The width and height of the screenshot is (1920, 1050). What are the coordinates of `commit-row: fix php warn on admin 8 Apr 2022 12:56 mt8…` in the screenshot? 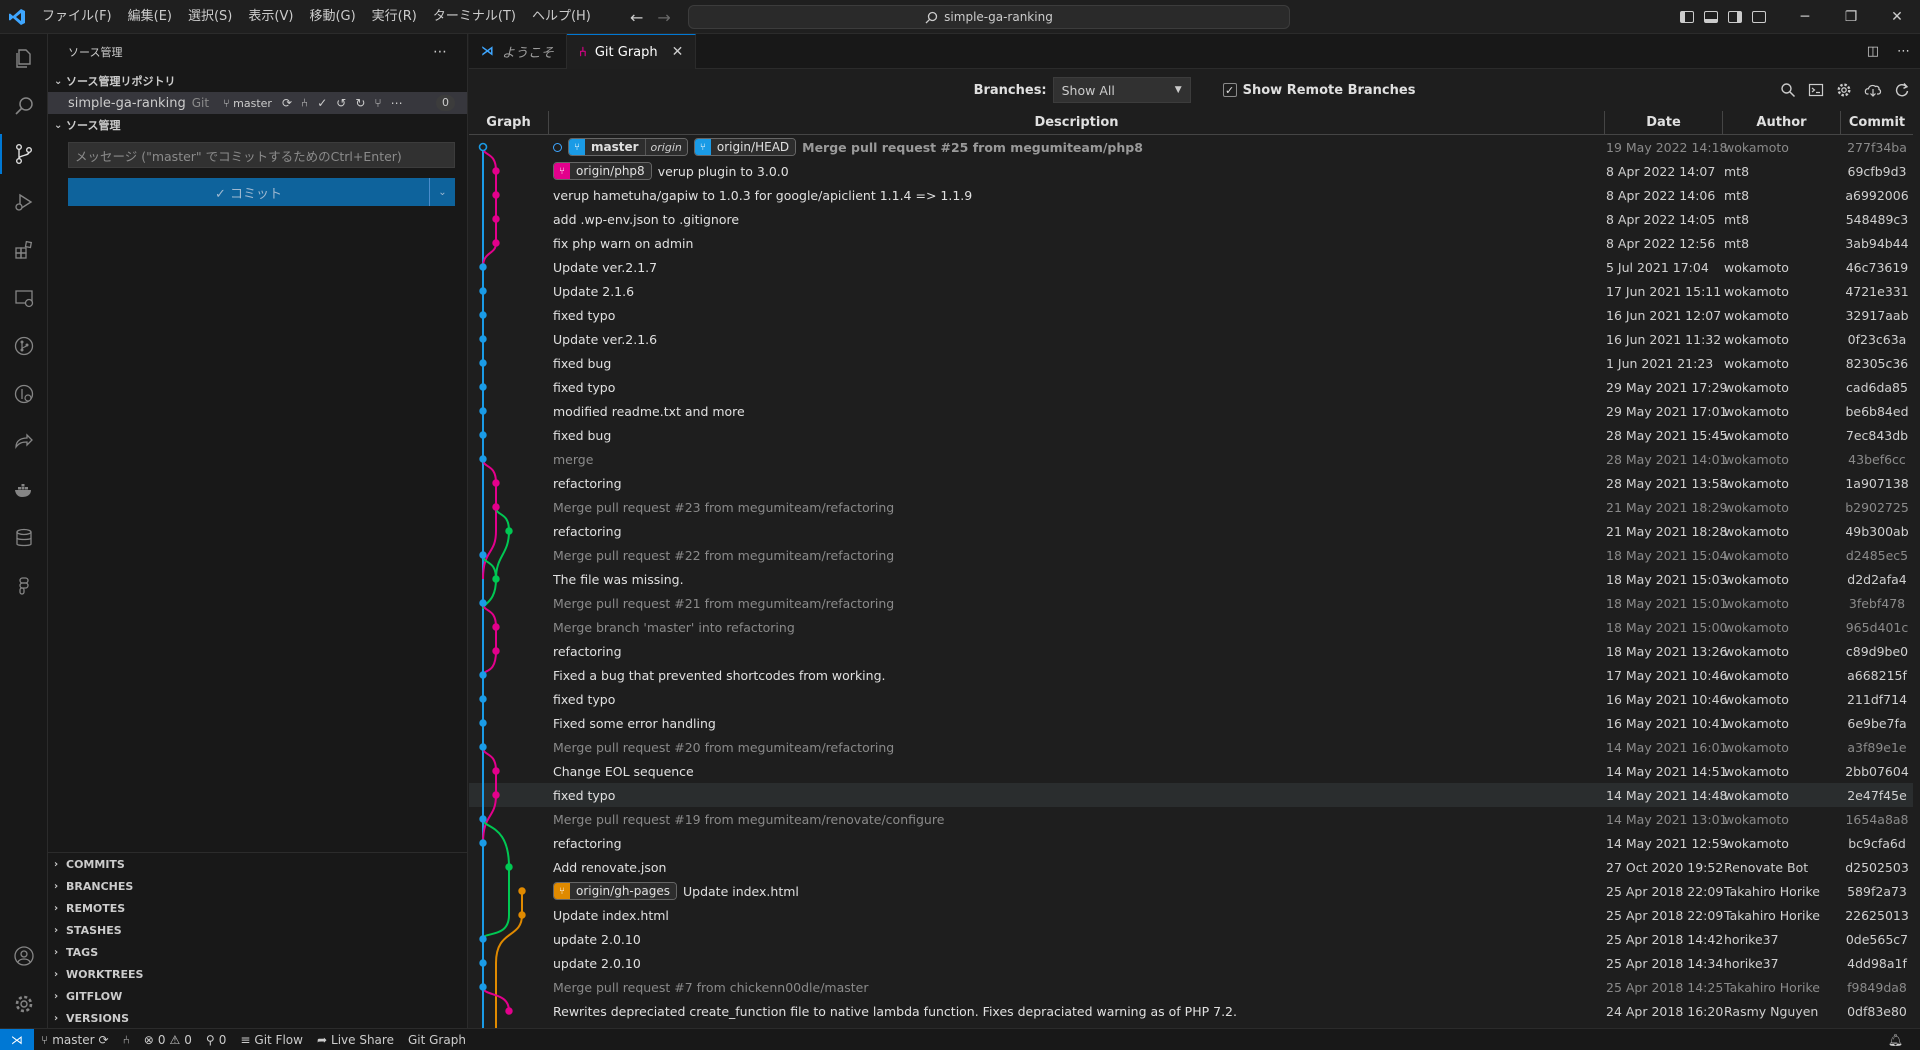 It's located at (1191, 243).